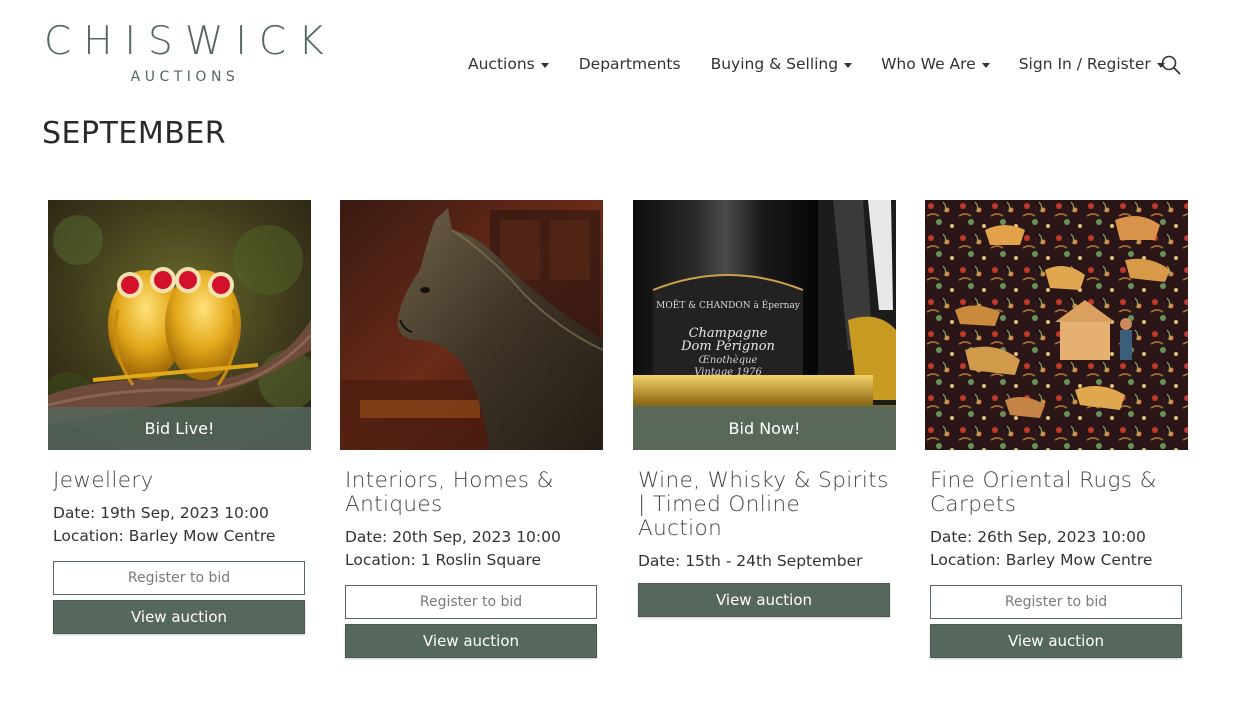 This screenshot has height=707, width=1242. I want to click on nav-auctions-label: Auctions, so click(501, 64).